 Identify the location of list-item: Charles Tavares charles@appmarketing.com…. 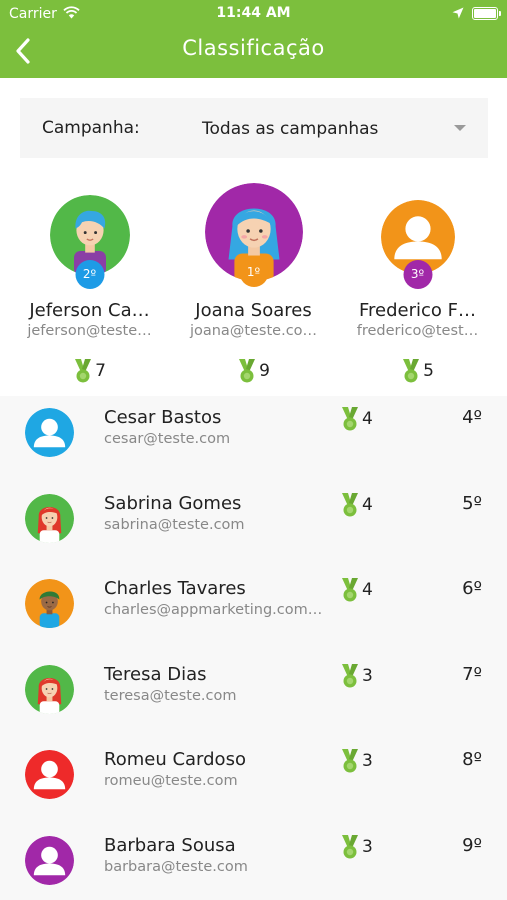
(253, 610).